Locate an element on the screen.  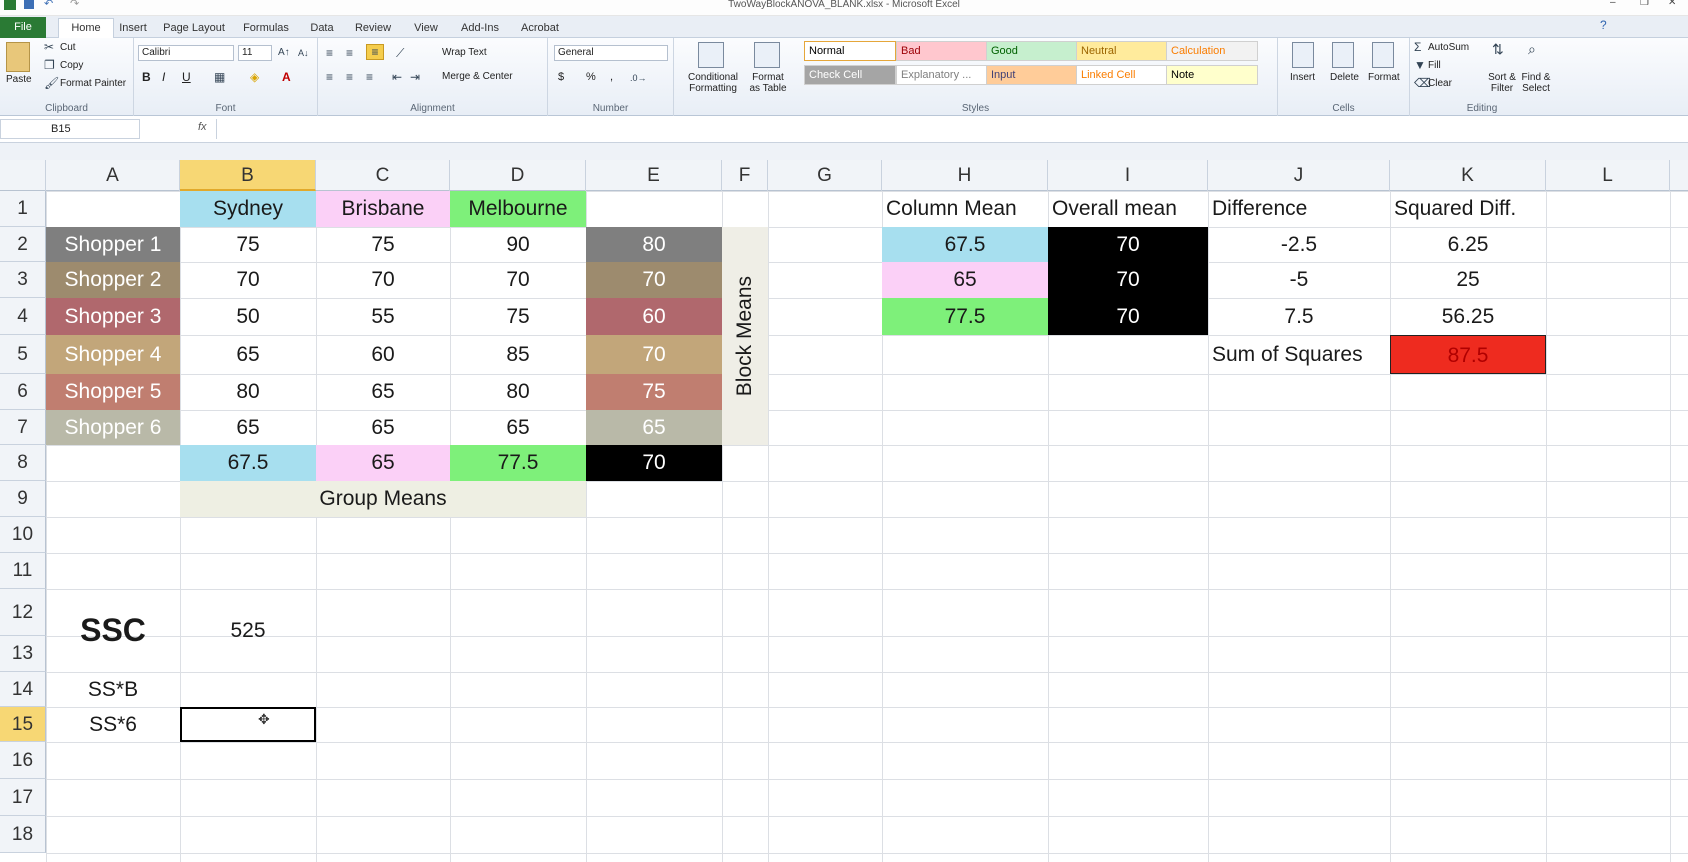
row-header-17: 17 is located at coordinates (23, 797).